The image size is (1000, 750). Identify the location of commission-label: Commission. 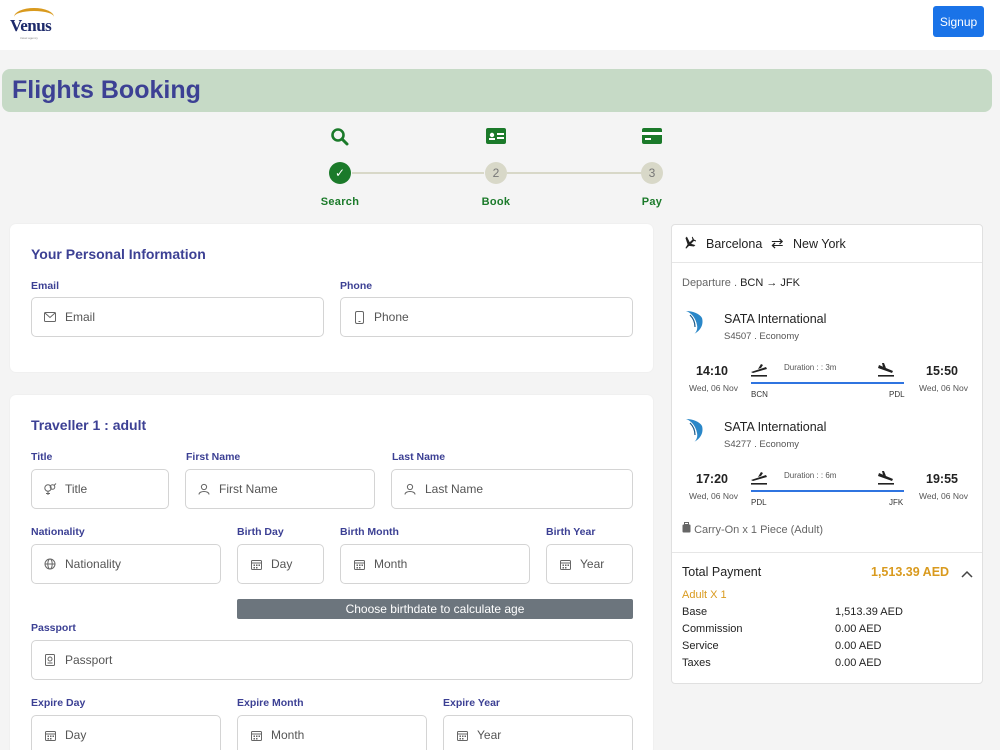
(712, 629).